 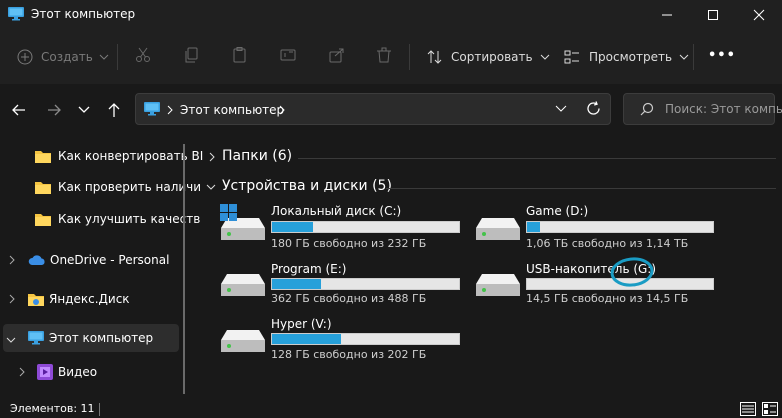 I want to click on nav-item-label: Яндекс.Диск, so click(x=89, y=299).